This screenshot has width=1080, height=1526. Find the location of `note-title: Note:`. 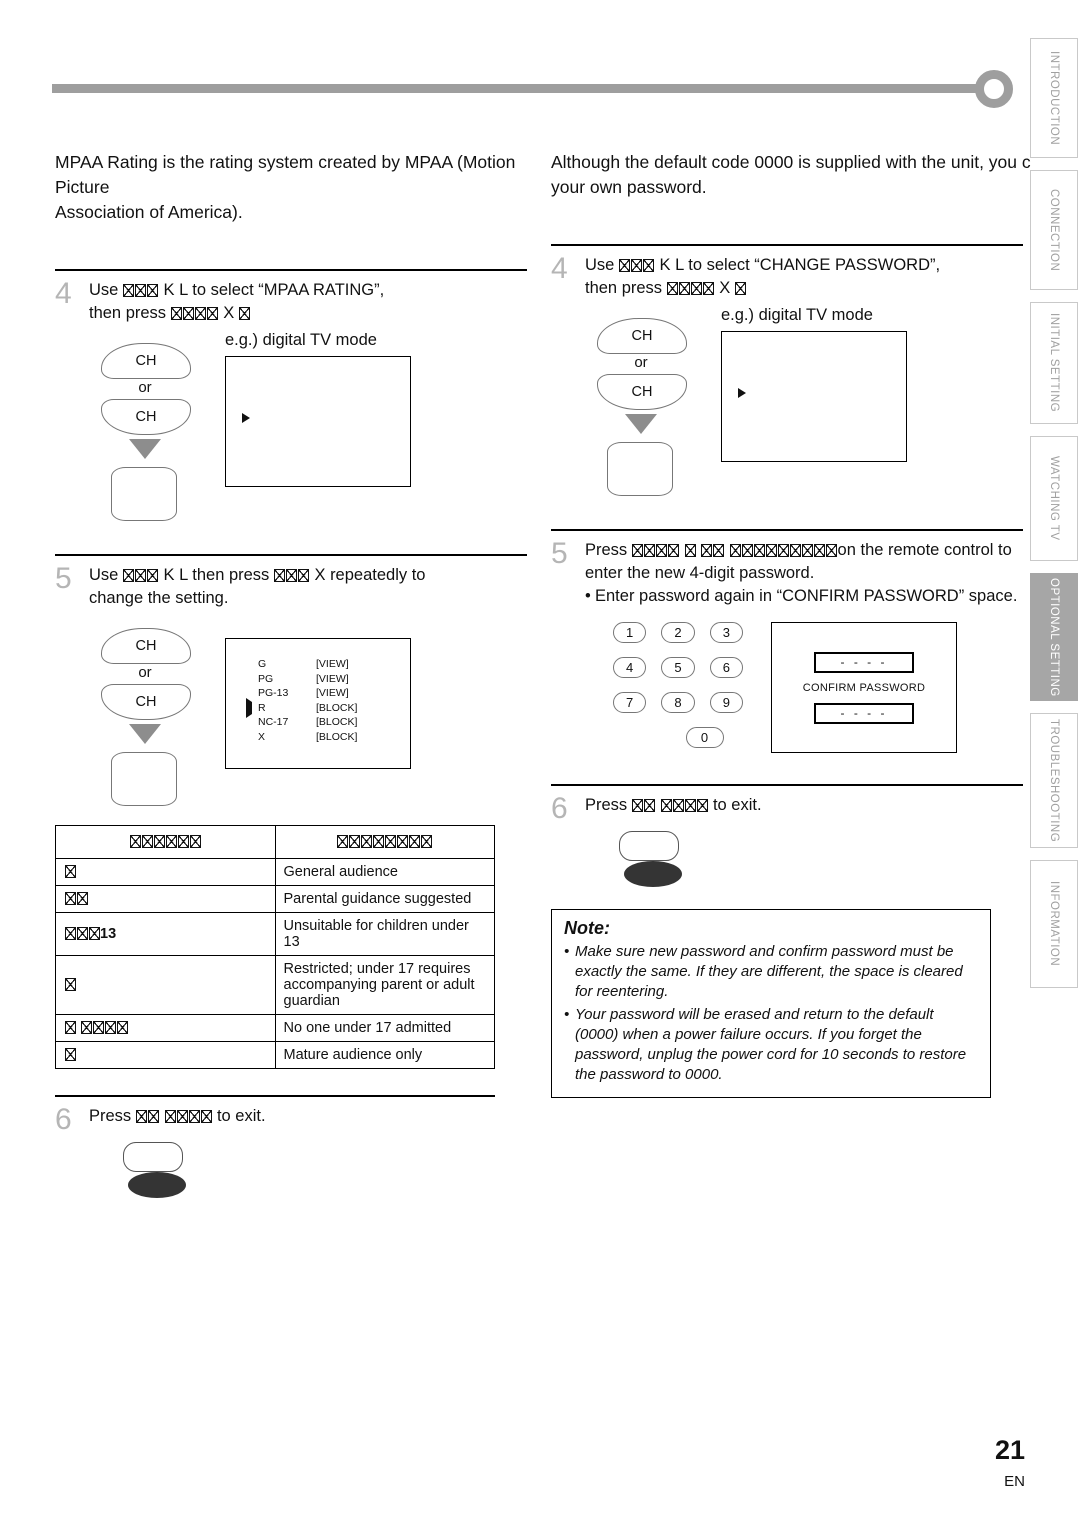

note-title: Note: is located at coordinates (587, 928).